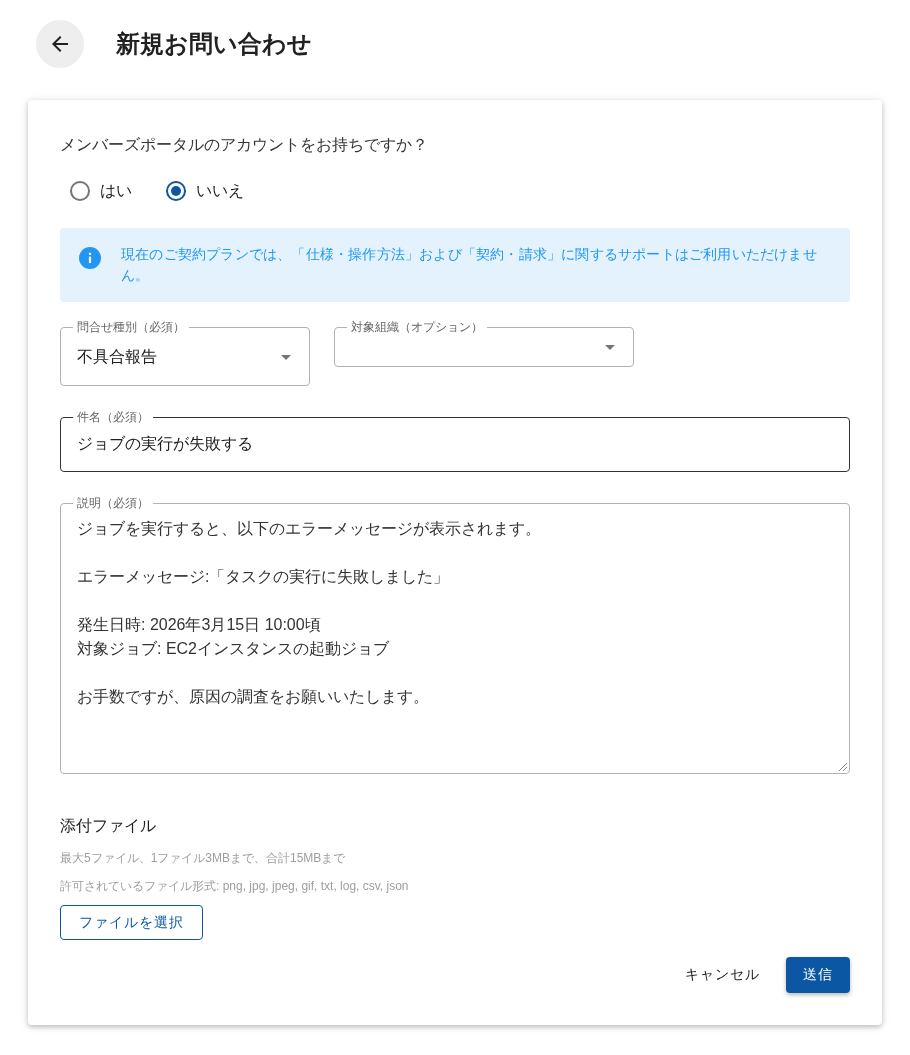  What do you see at coordinates (843, 767) in the screenshot?
I see `resize-grip-icon` at bounding box center [843, 767].